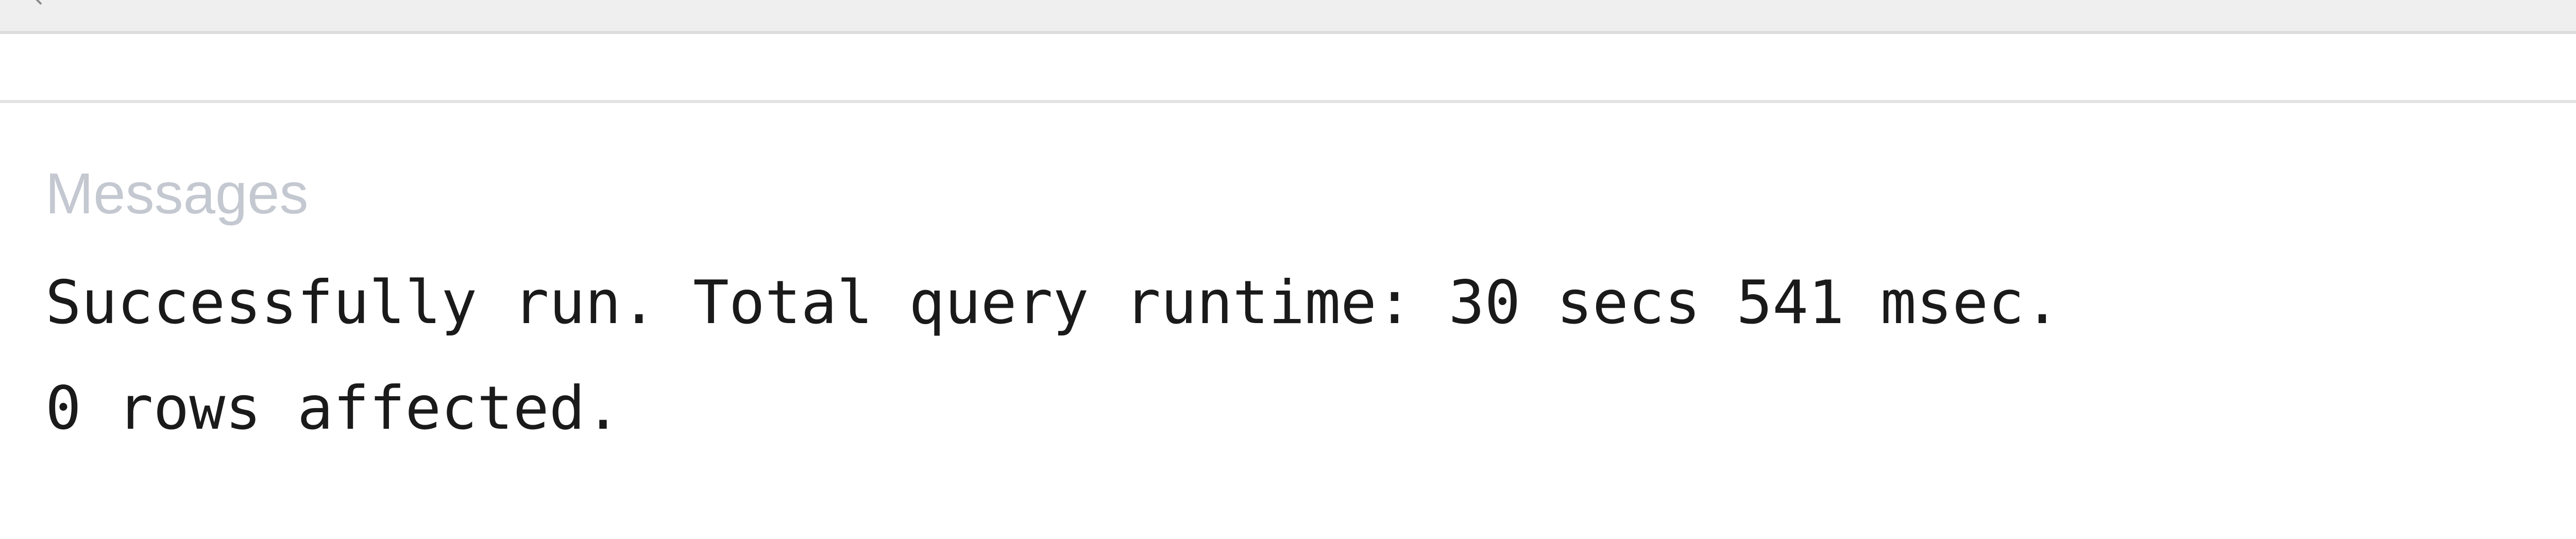  I want to click on message-line-rows-affected: 0 rows affected., so click(333, 408).